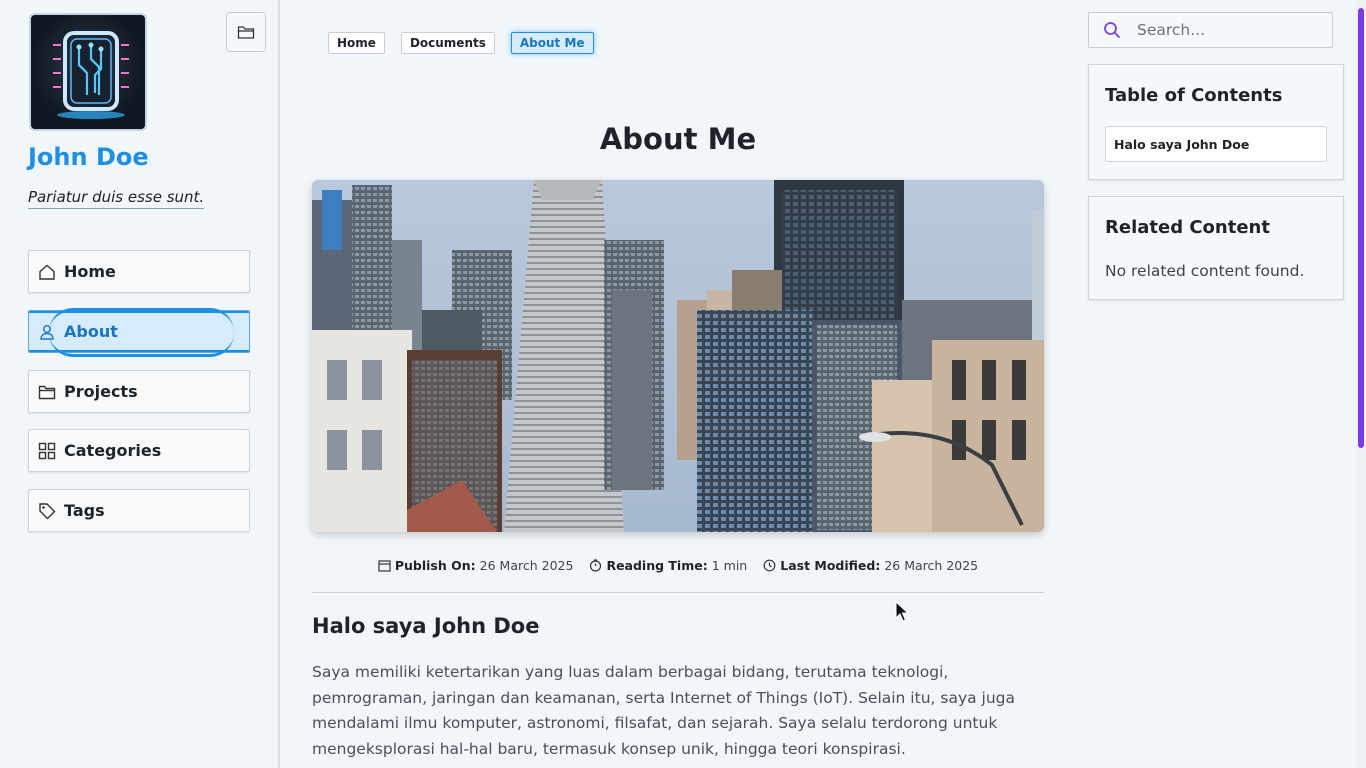 The image size is (1366, 768). Describe the element at coordinates (931, 565) in the screenshot. I see `modified-value: 26 March 2025` at that location.